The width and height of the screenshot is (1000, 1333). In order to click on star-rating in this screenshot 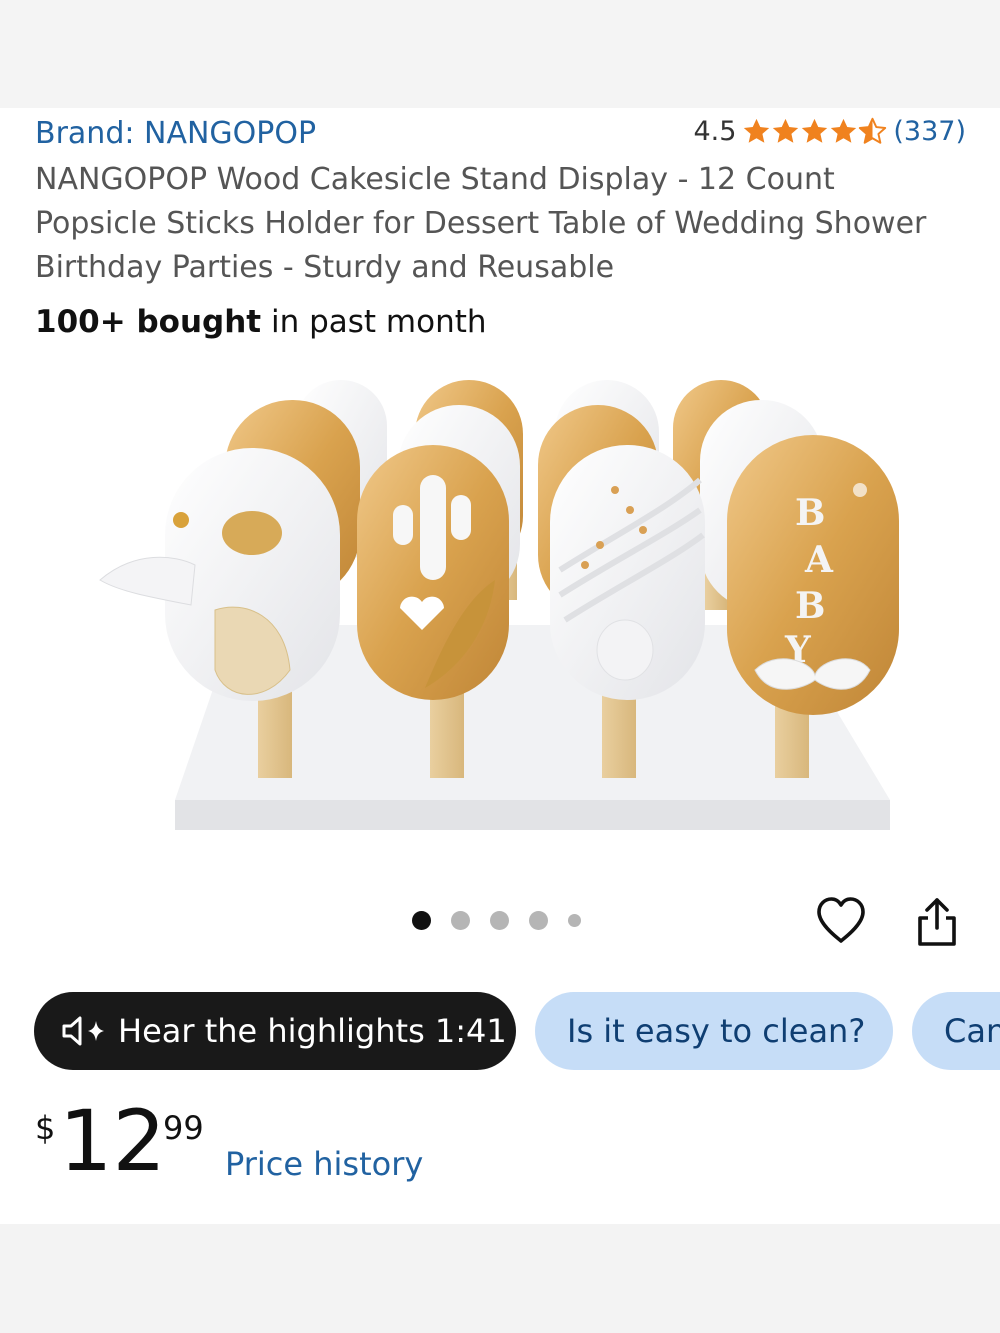, I will do `click(814, 131)`.